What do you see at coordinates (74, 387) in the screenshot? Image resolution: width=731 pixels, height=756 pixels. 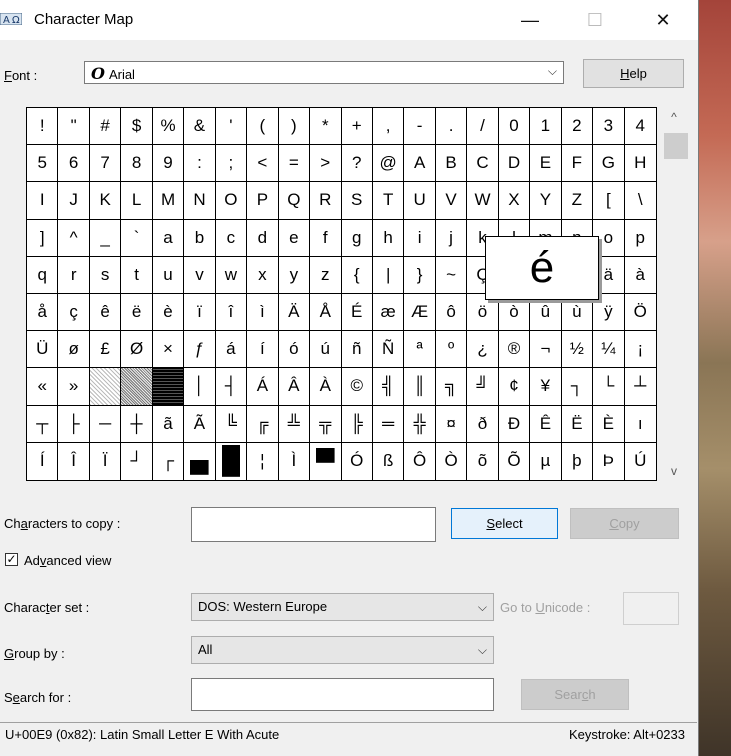 I see `char-cell: »` at bounding box center [74, 387].